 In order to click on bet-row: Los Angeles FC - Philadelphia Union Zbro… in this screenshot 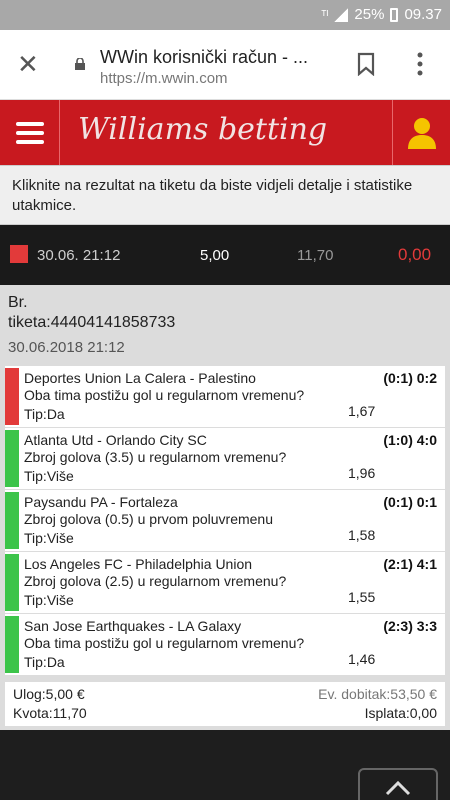, I will do `click(225, 582)`.